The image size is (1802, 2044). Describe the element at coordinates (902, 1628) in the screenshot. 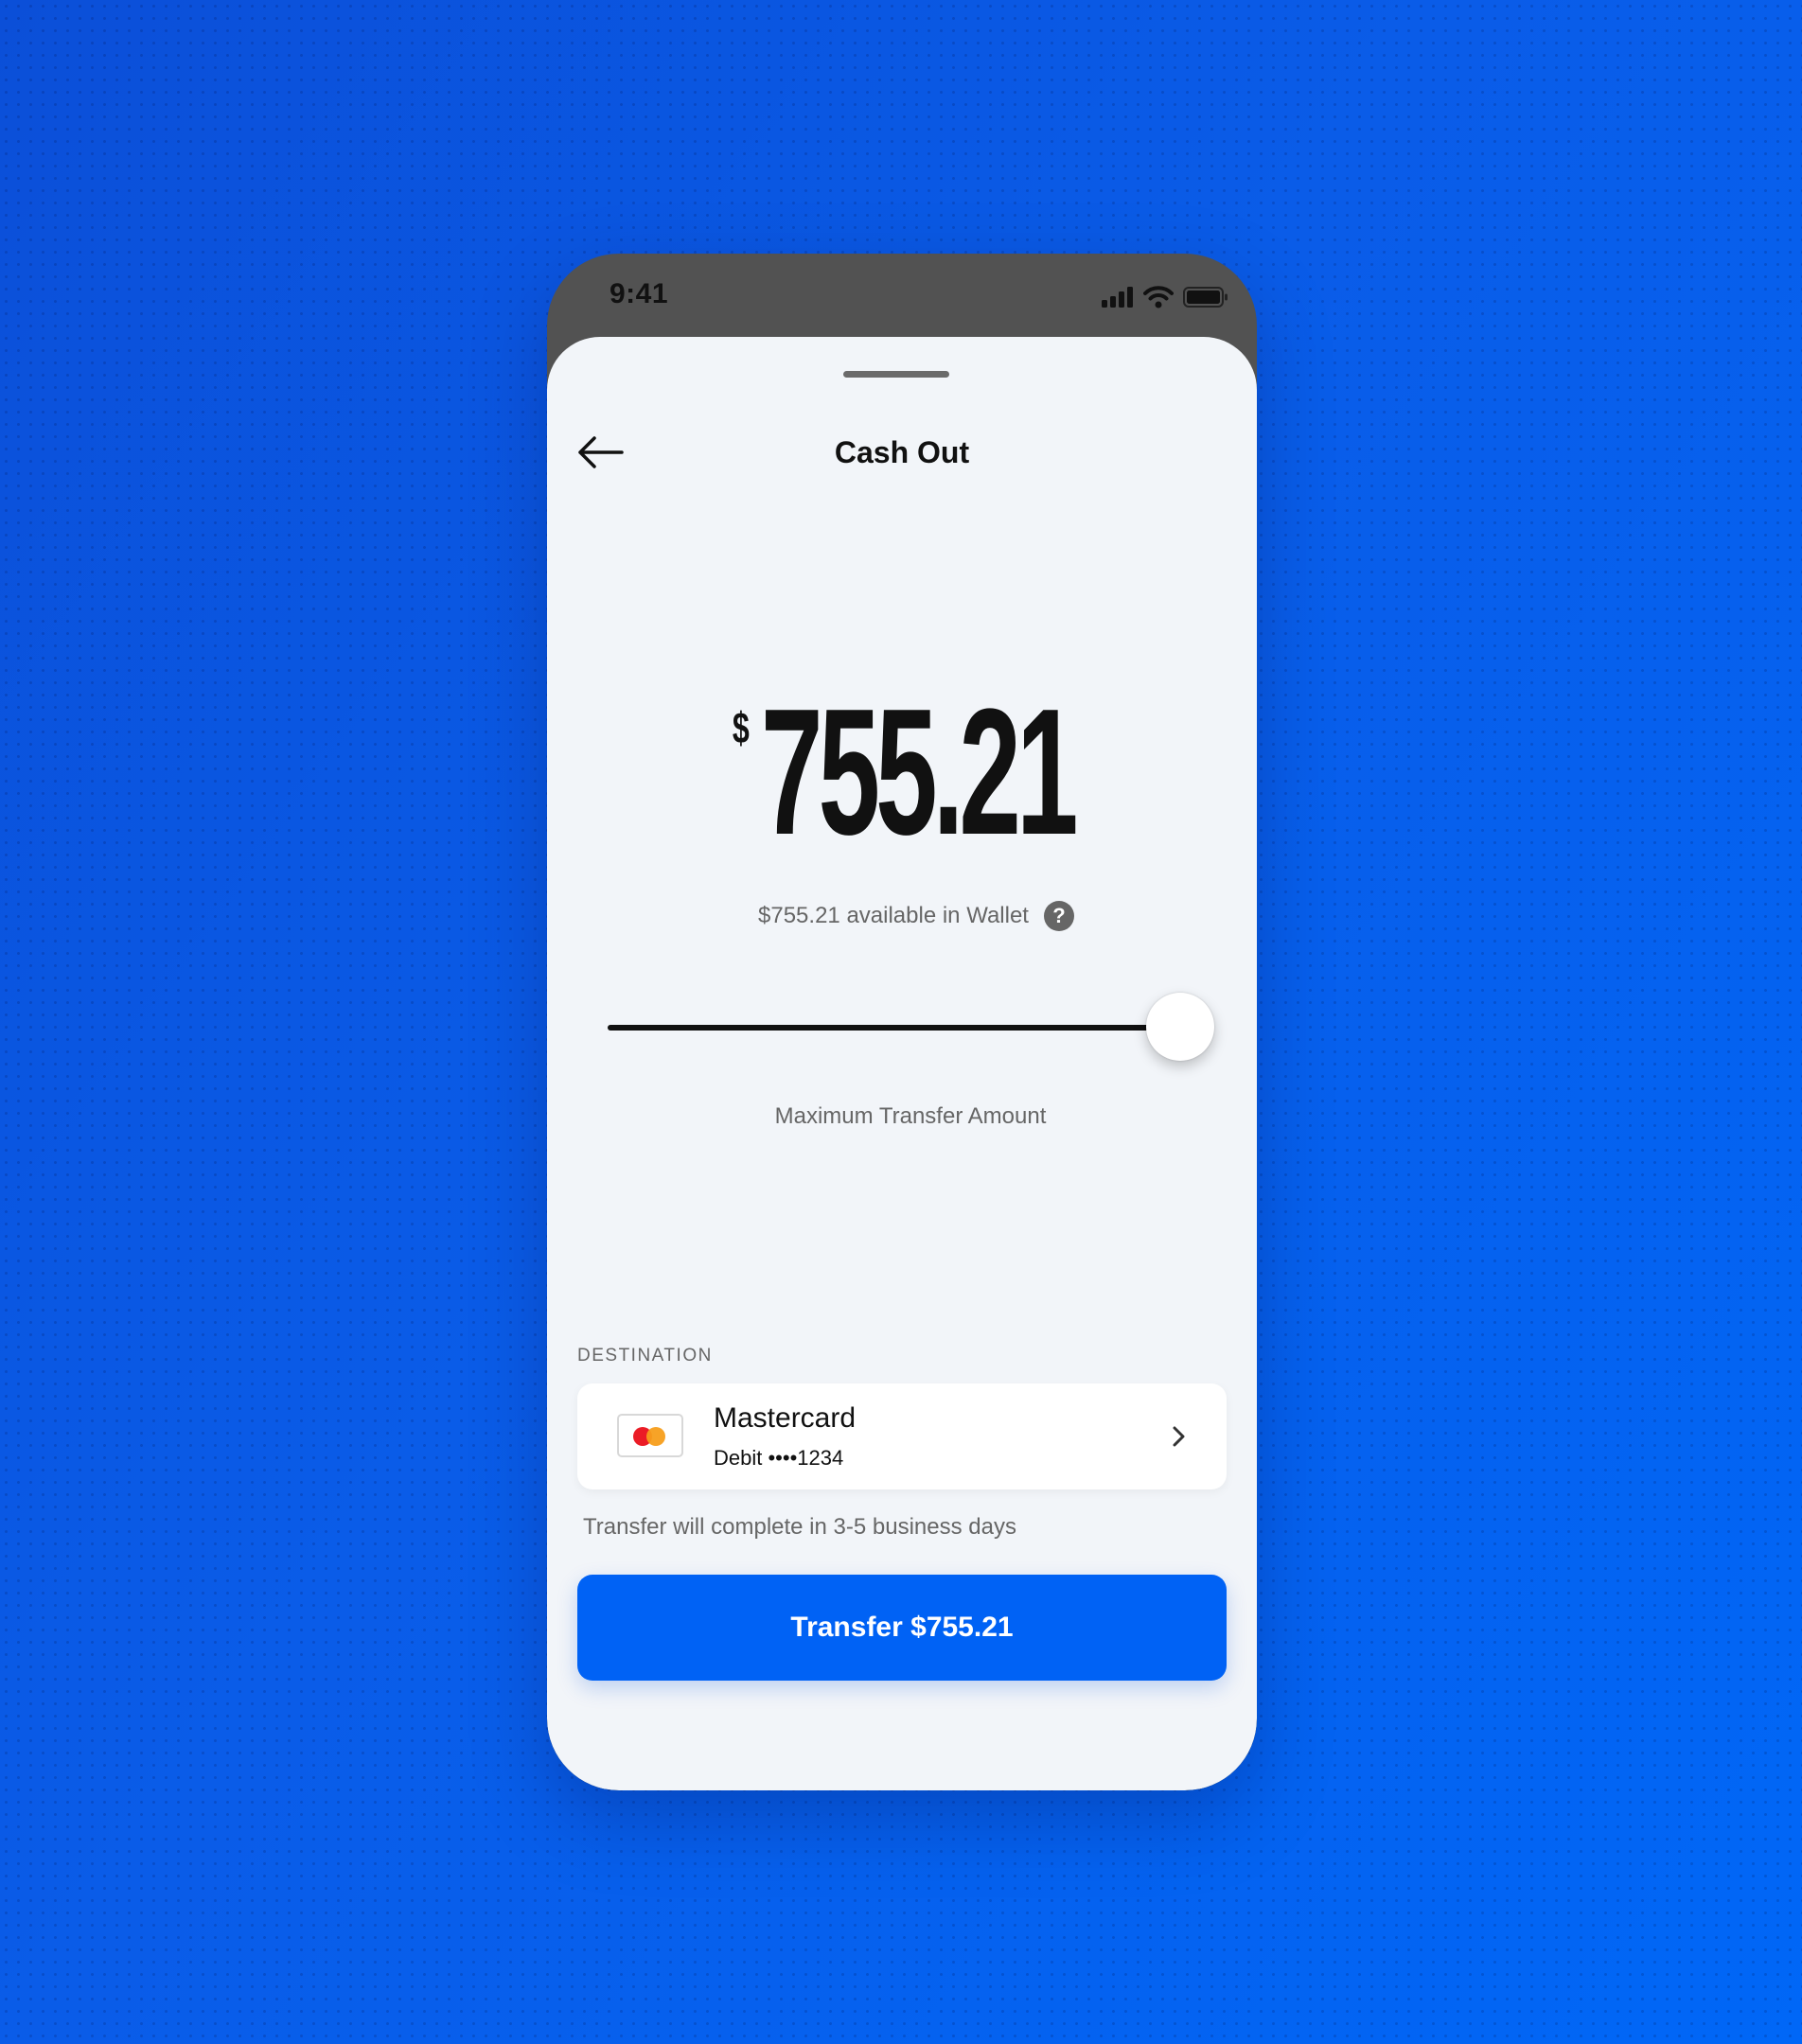

I see `transfer-button: Transfer $755.21` at that location.